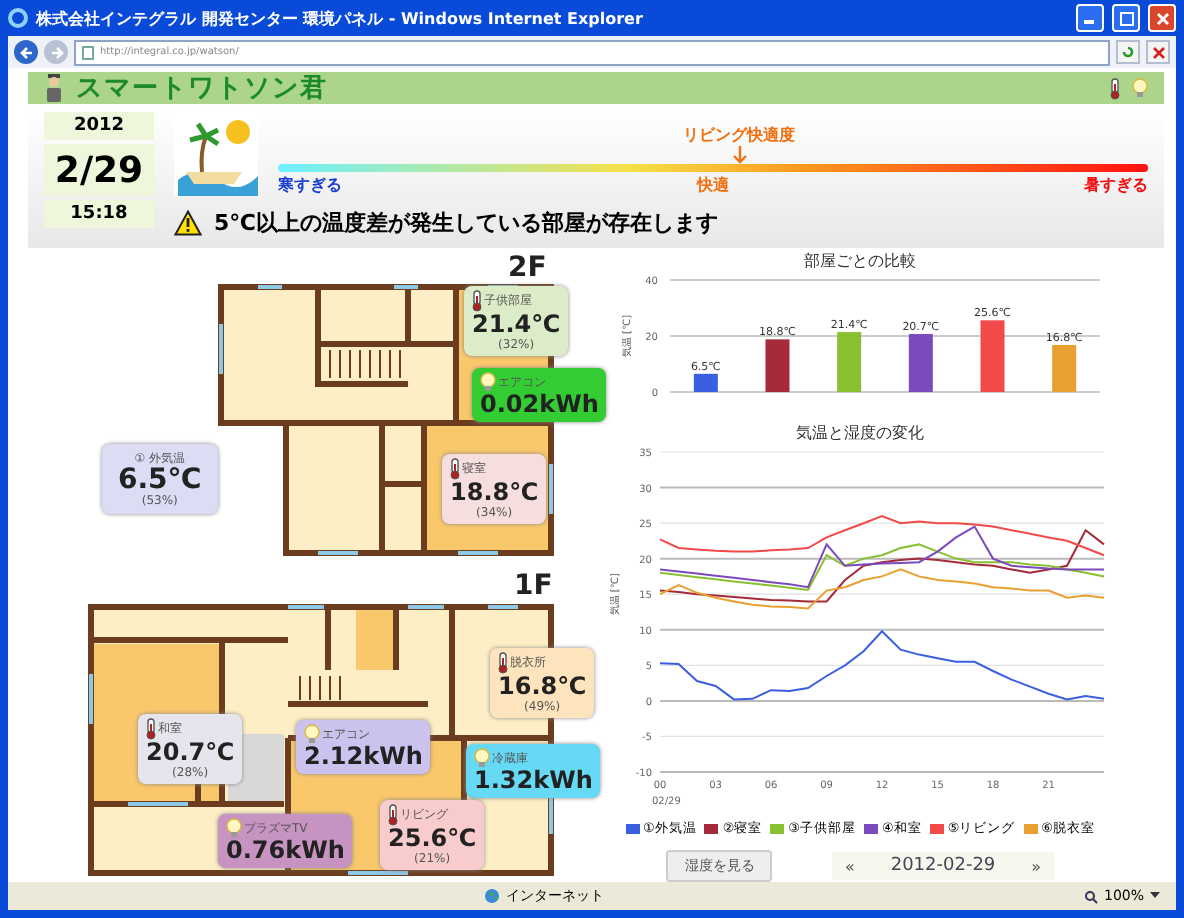  I want to click on chart-title: 気温と湿度の変化, so click(860, 433).